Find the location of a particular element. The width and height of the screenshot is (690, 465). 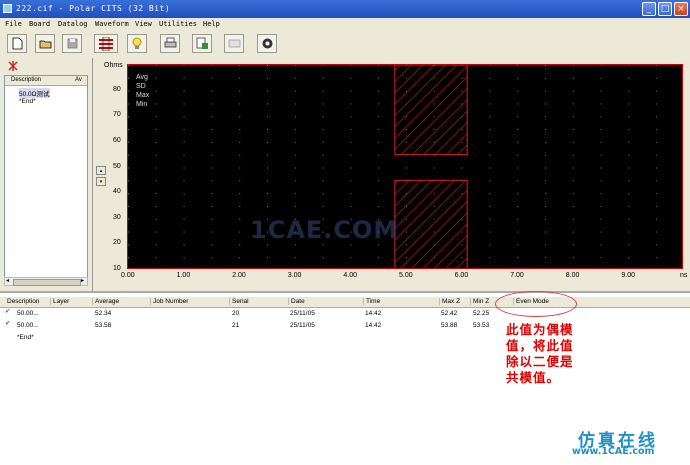

help-button is located at coordinates (267, 43).